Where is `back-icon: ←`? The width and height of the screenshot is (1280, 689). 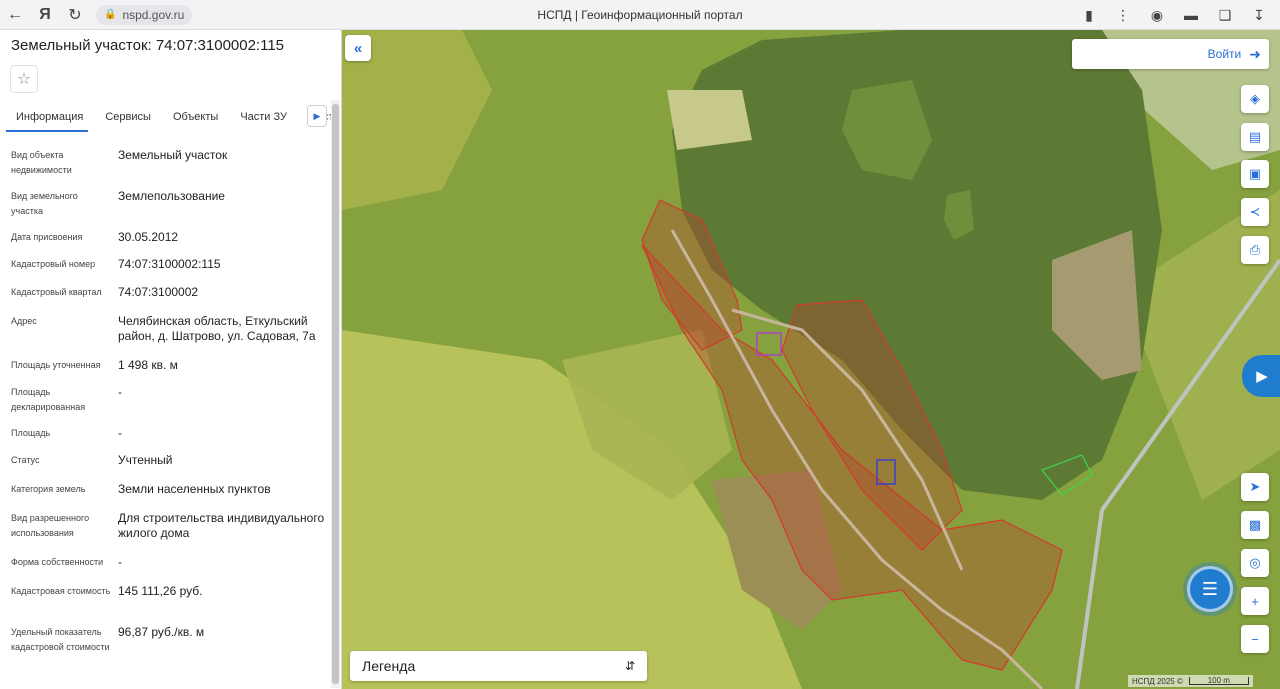
back-icon: ← is located at coordinates (15, 15).